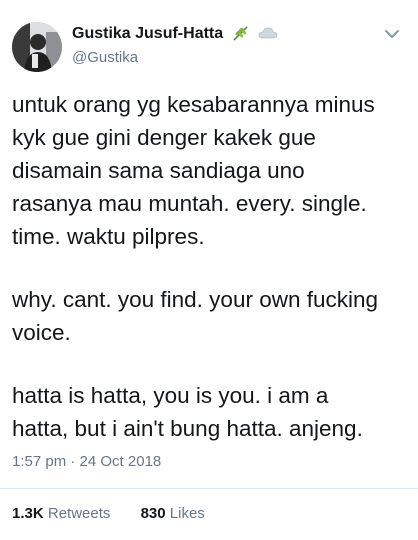 The width and height of the screenshot is (418, 540). What do you see at coordinates (108, 236) in the screenshot?
I see `tweet-line: time. waktu pilpres.` at bounding box center [108, 236].